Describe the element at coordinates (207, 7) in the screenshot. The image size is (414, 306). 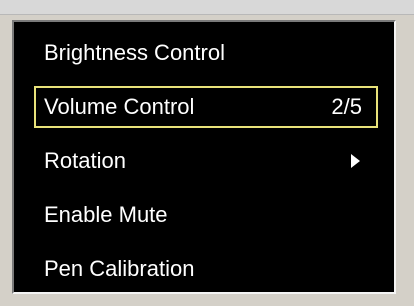
I see `window-top-strip` at that location.